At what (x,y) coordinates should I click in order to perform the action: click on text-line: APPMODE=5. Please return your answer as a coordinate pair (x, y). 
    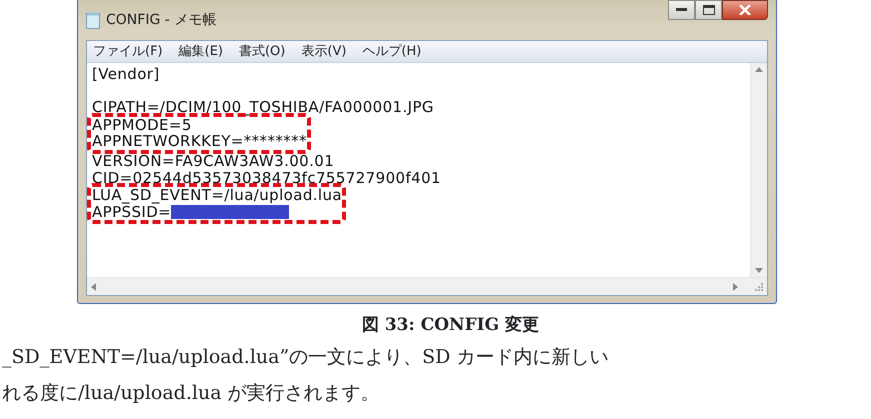
    Looking at the image, I should click on (142, 124).